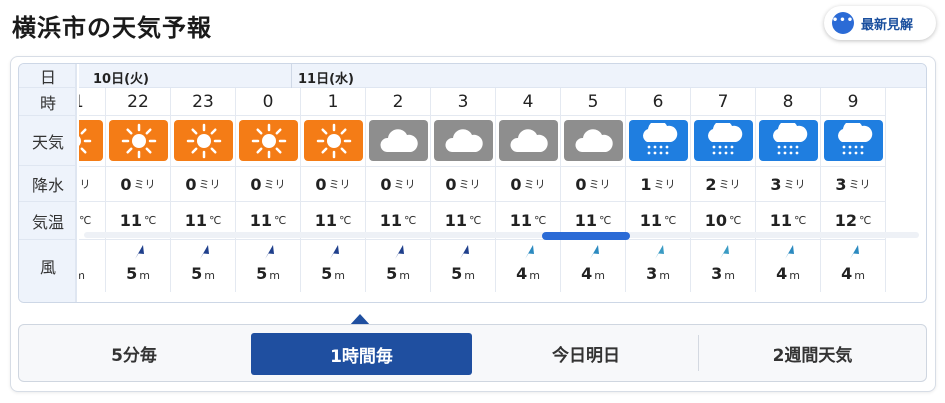  What do you see at coordinates (788, 102) in the screenshot?
I see `hour-label: 8` at bounding box center [788, 102].